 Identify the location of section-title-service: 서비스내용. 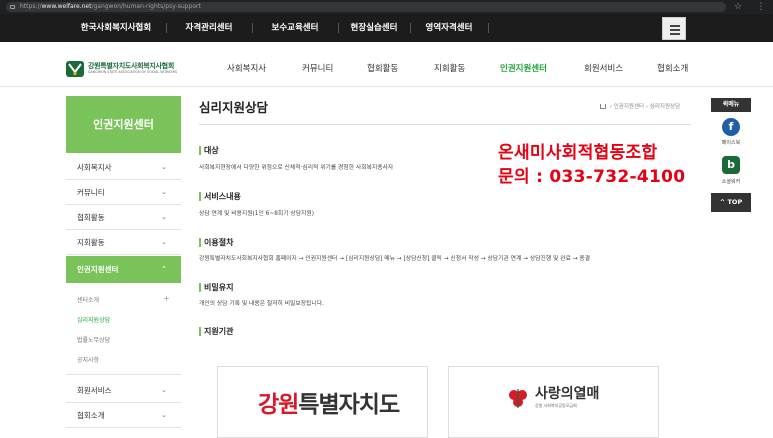
(220, 196).